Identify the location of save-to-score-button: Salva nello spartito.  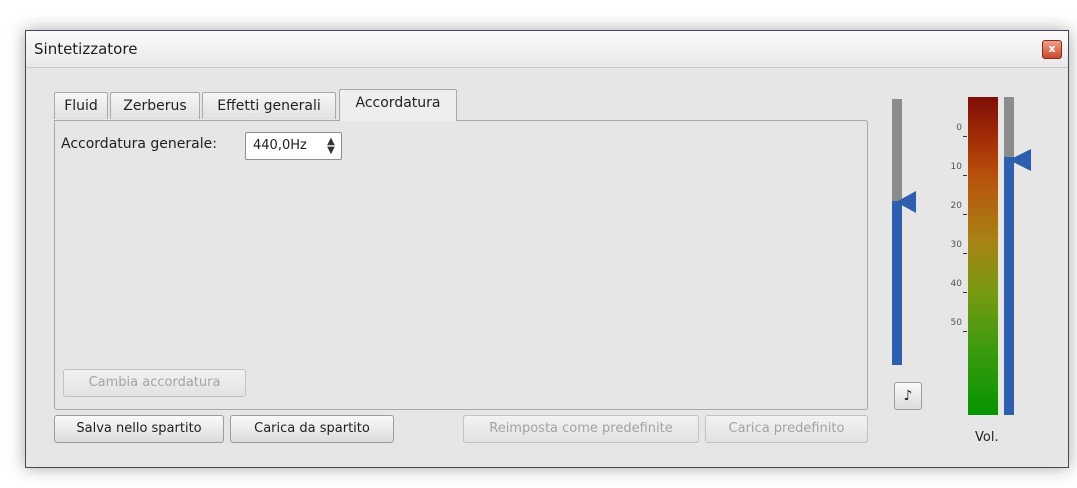
(139, 429).